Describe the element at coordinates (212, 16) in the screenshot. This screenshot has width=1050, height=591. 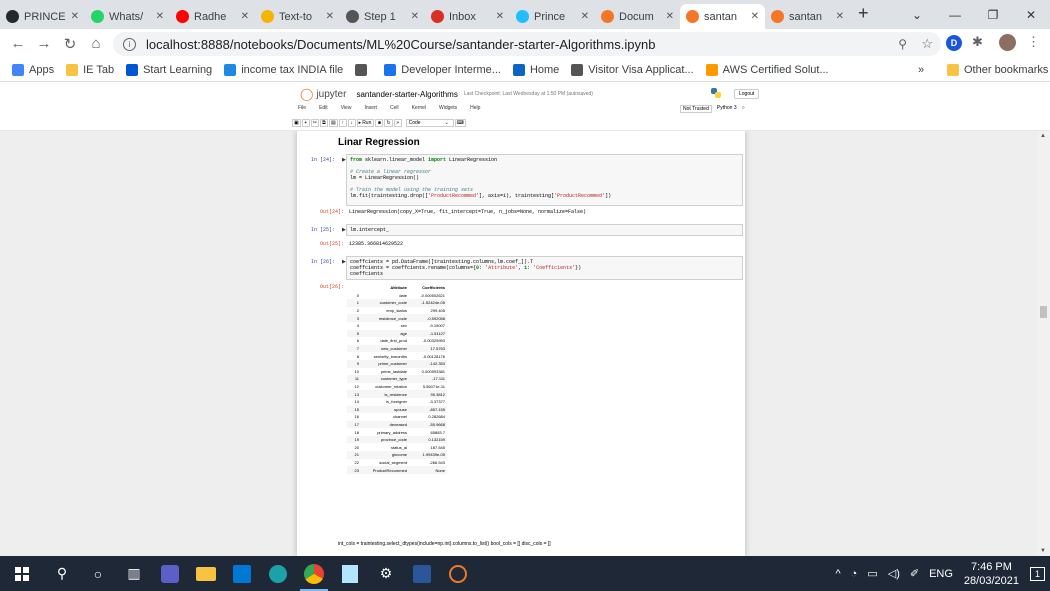
I see `tab-2: Radhe ✕` at that location.